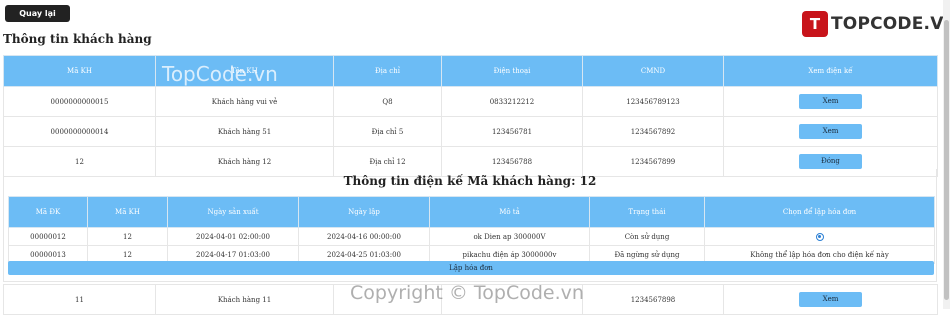  Describe the element at coordinates (946, 160) in the screenshot. I see `scrollbar-thumb` at that location.